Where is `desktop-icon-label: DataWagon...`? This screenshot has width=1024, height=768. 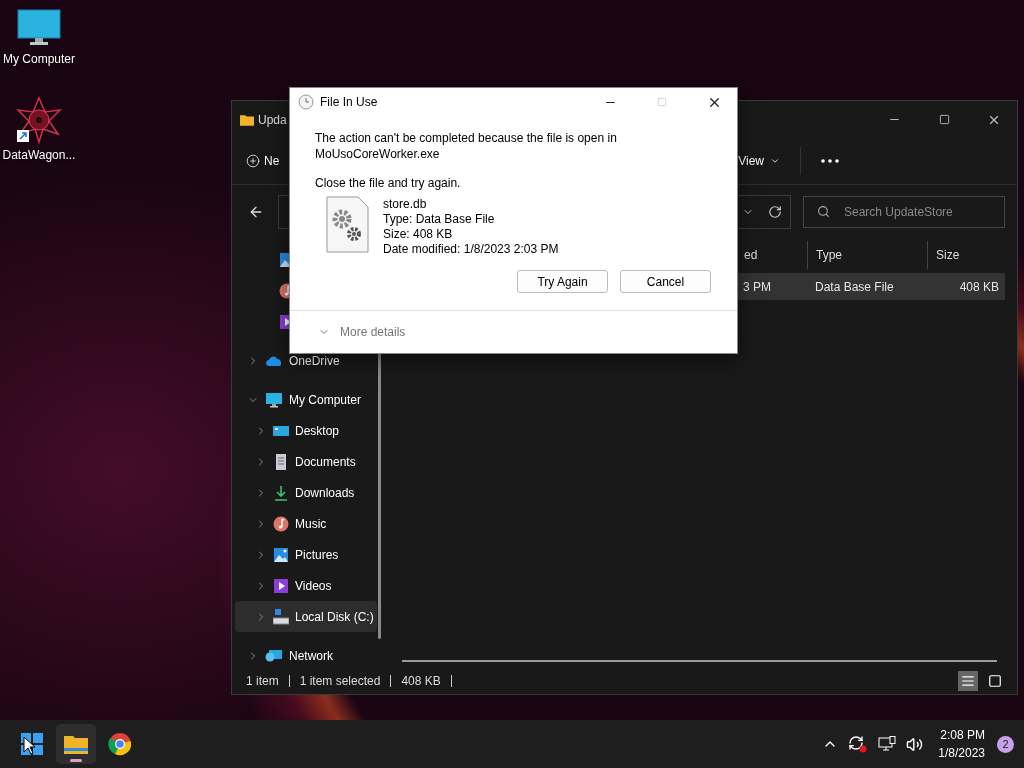
desktop-icon-label: DataWagon... is located at coordinates (39, 155).